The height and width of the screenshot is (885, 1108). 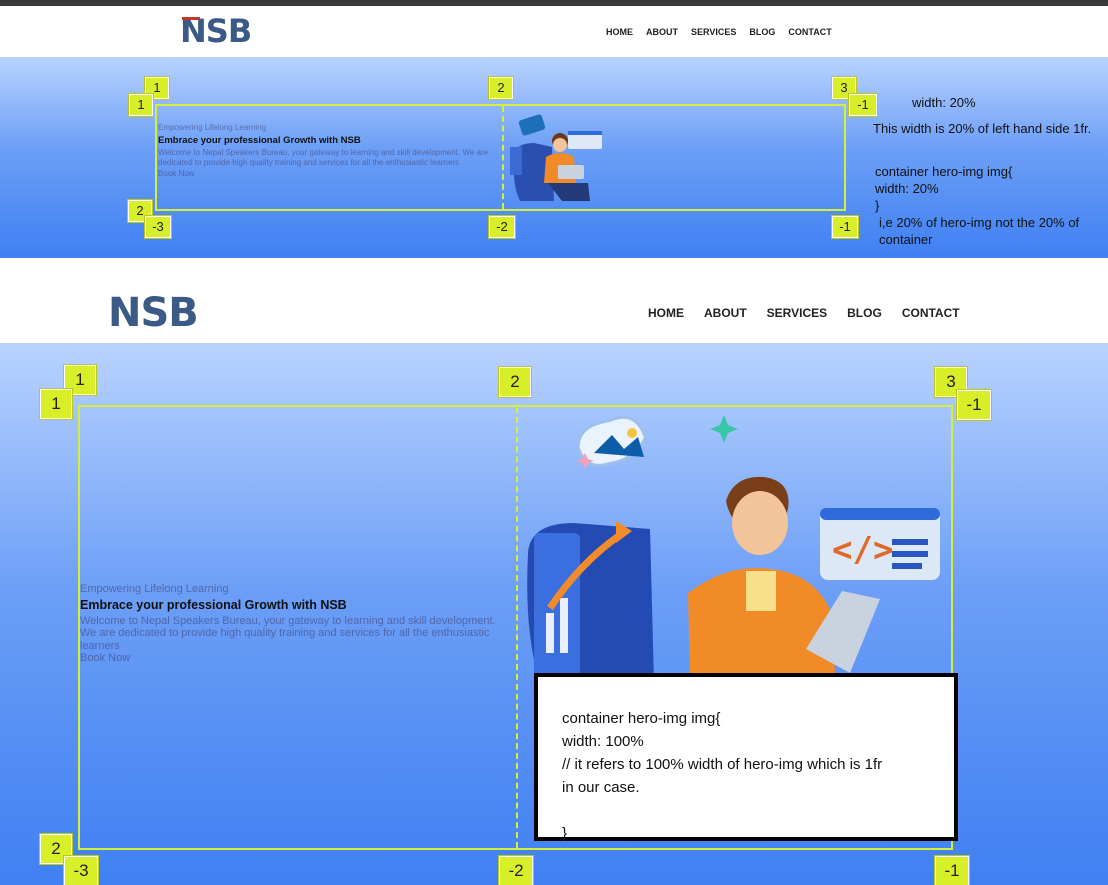 I want to click on top-label-left-1: 1, so click(x=141, y=105).